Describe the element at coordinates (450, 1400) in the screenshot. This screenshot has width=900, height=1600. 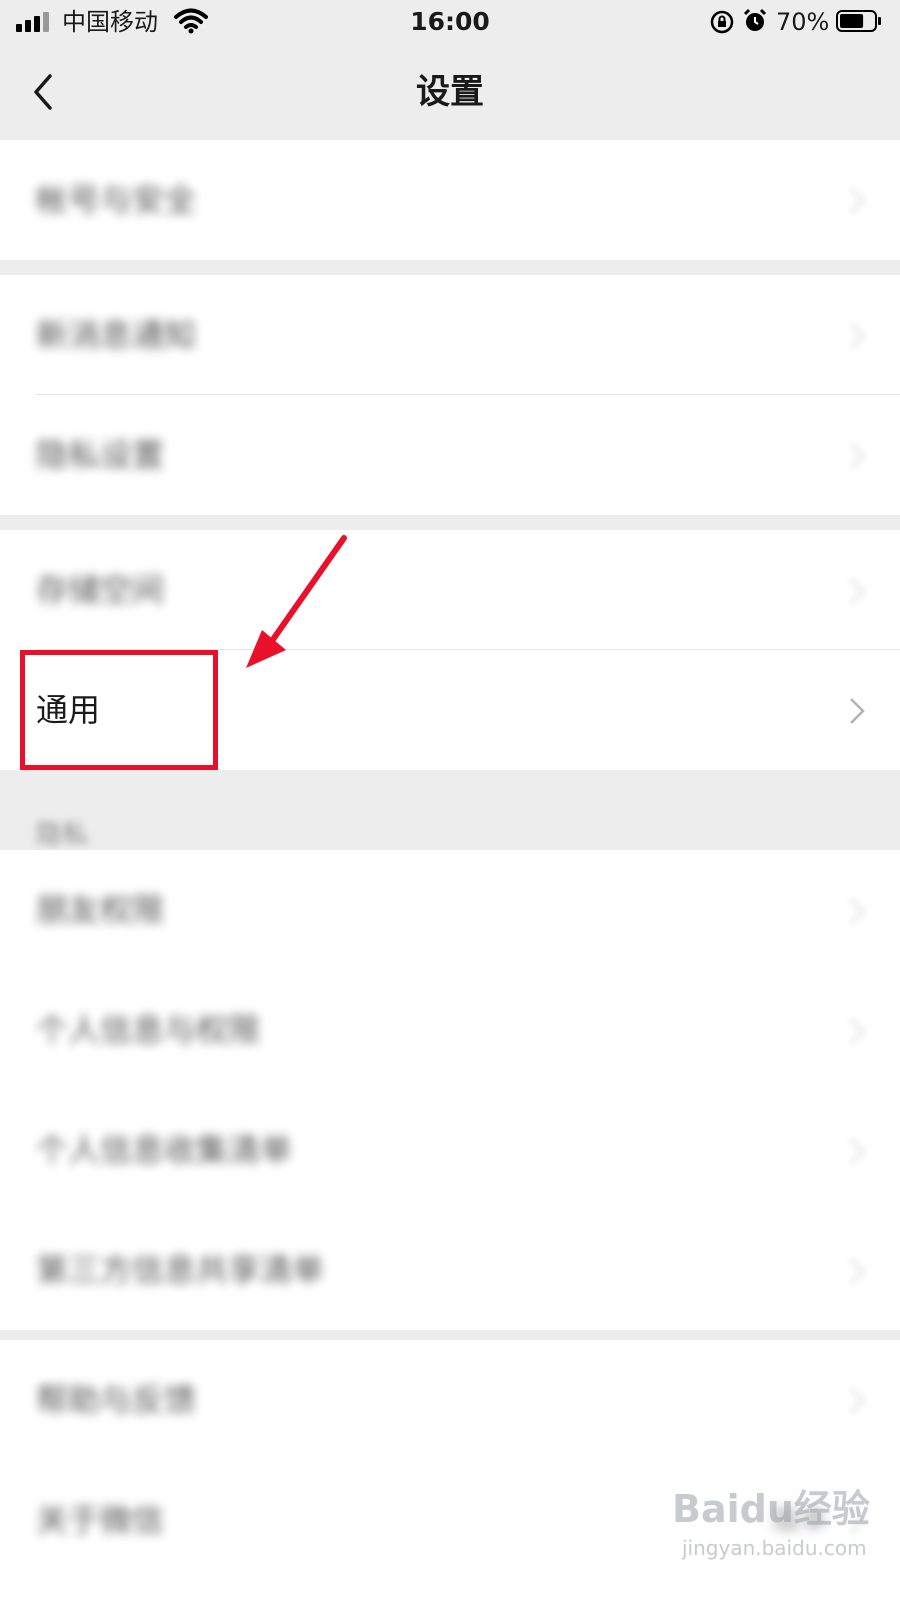
I see `settings-item-help-feedback: 帮助与反馈` at that location.